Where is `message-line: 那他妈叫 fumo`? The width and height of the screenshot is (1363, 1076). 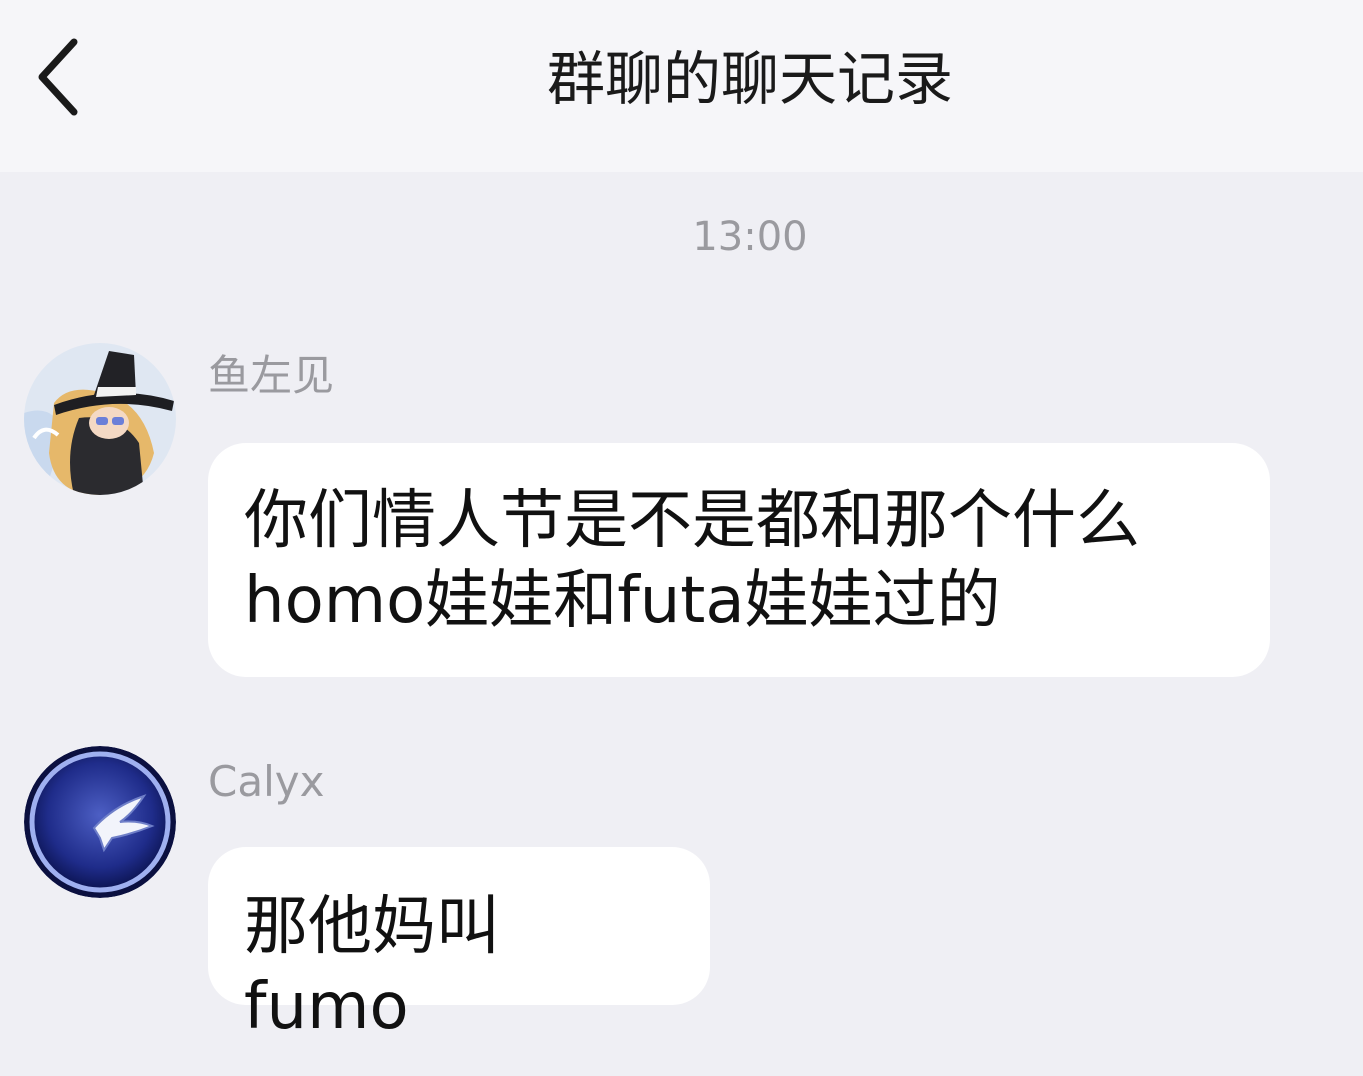 message-line: 那他妈叫 fumo is located at coordinates (372, 967).